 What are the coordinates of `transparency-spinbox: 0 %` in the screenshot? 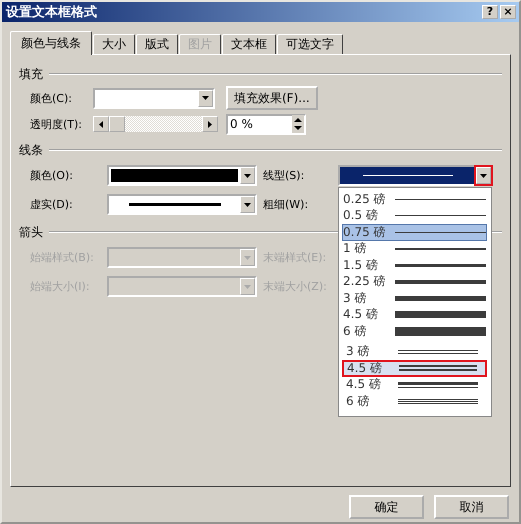 It's located at (266, 124).